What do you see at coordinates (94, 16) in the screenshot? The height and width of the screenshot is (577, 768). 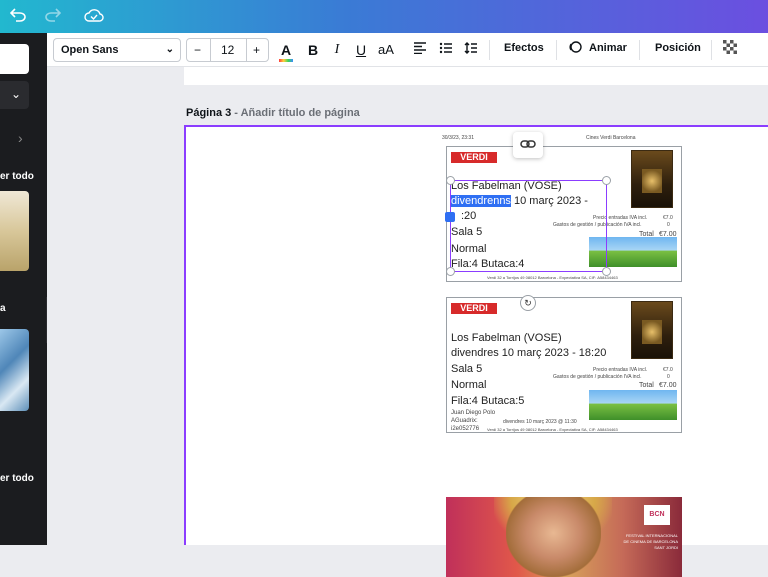 I see `cloud-check-icon` at bounding box center [94, 16].